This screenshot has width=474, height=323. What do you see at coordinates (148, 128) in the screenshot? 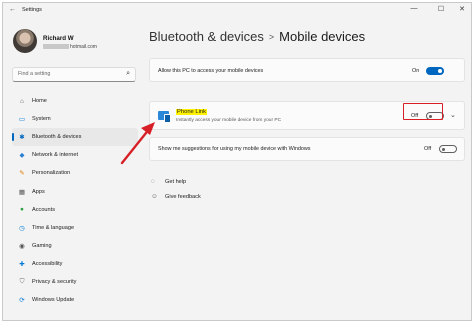
I see `arrow-head` at bounding box center [148, 128].